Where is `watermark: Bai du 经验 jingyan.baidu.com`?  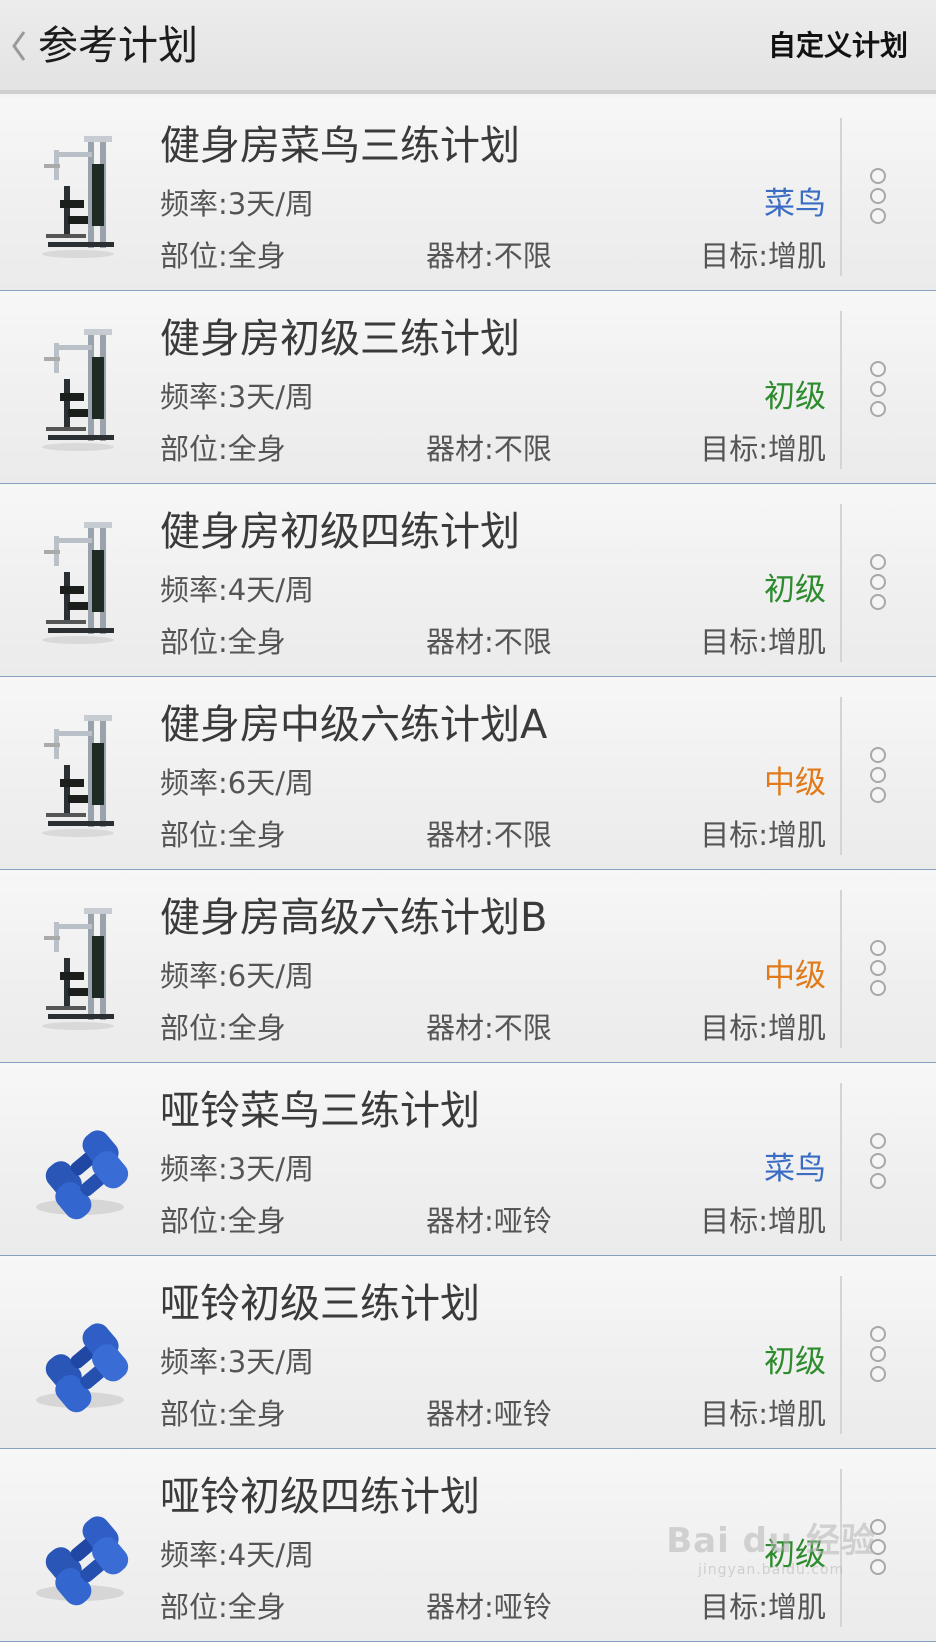 watermark: Bai du 经验 jingyan.baidu.com is located at coordinates (771, 1549).